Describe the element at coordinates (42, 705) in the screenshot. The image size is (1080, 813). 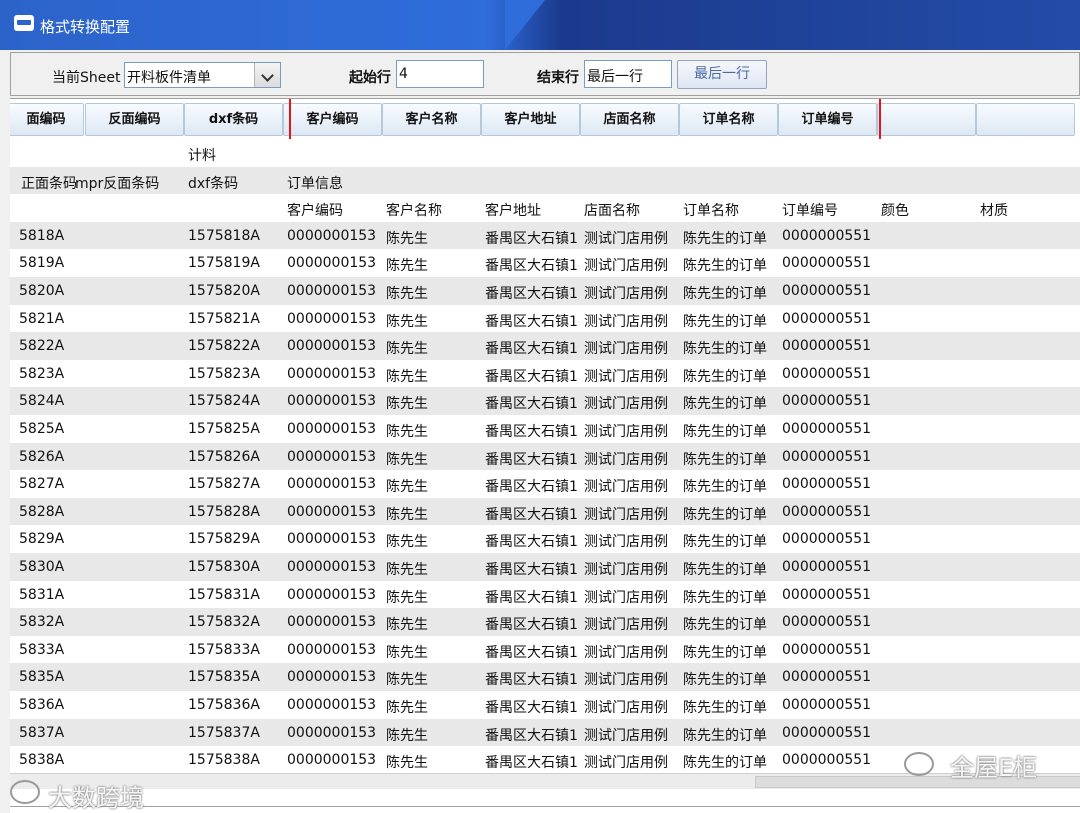
I see `cell: 5836A` at that location.